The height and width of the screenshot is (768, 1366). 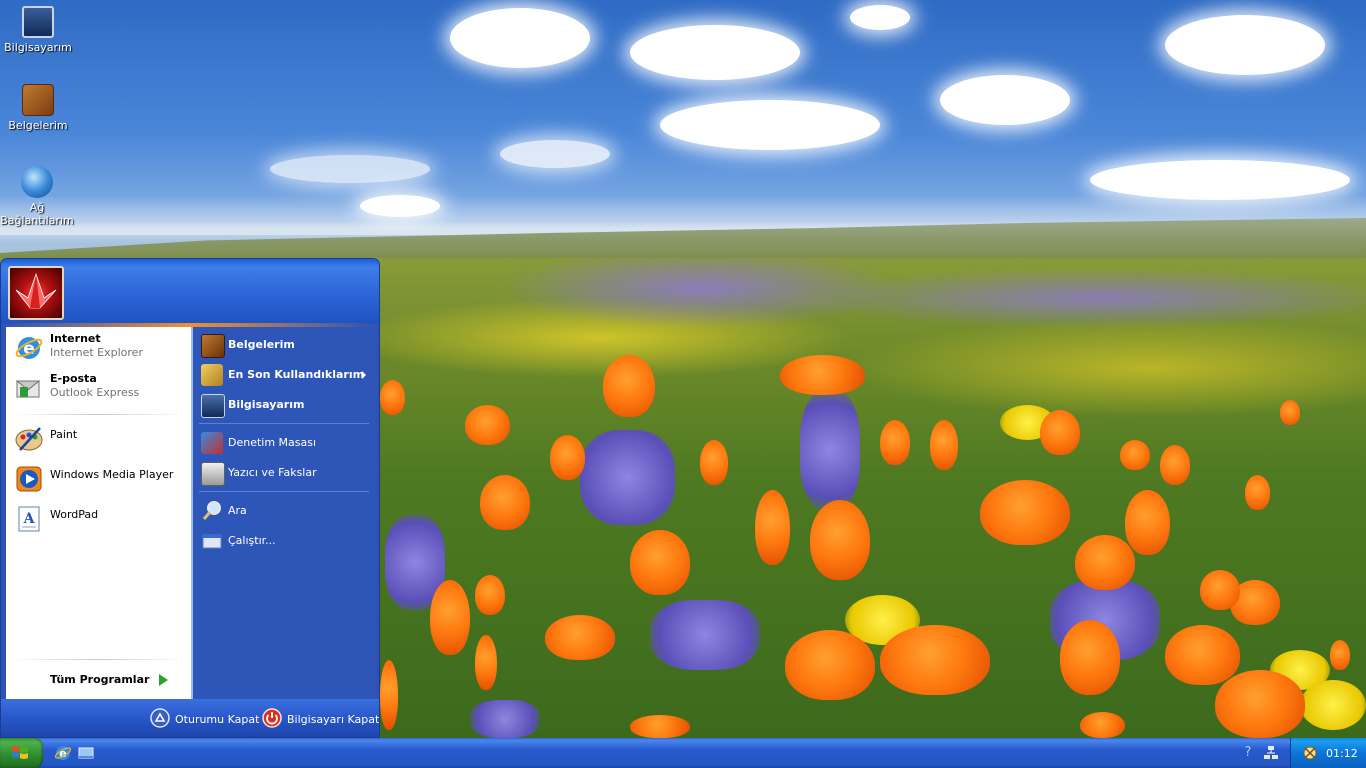 What do you see at coordinates (272, 472) in the screenshot?
I see `places-item-label: Yazıcı ve Fakslar` at bounding box center [272, 472].